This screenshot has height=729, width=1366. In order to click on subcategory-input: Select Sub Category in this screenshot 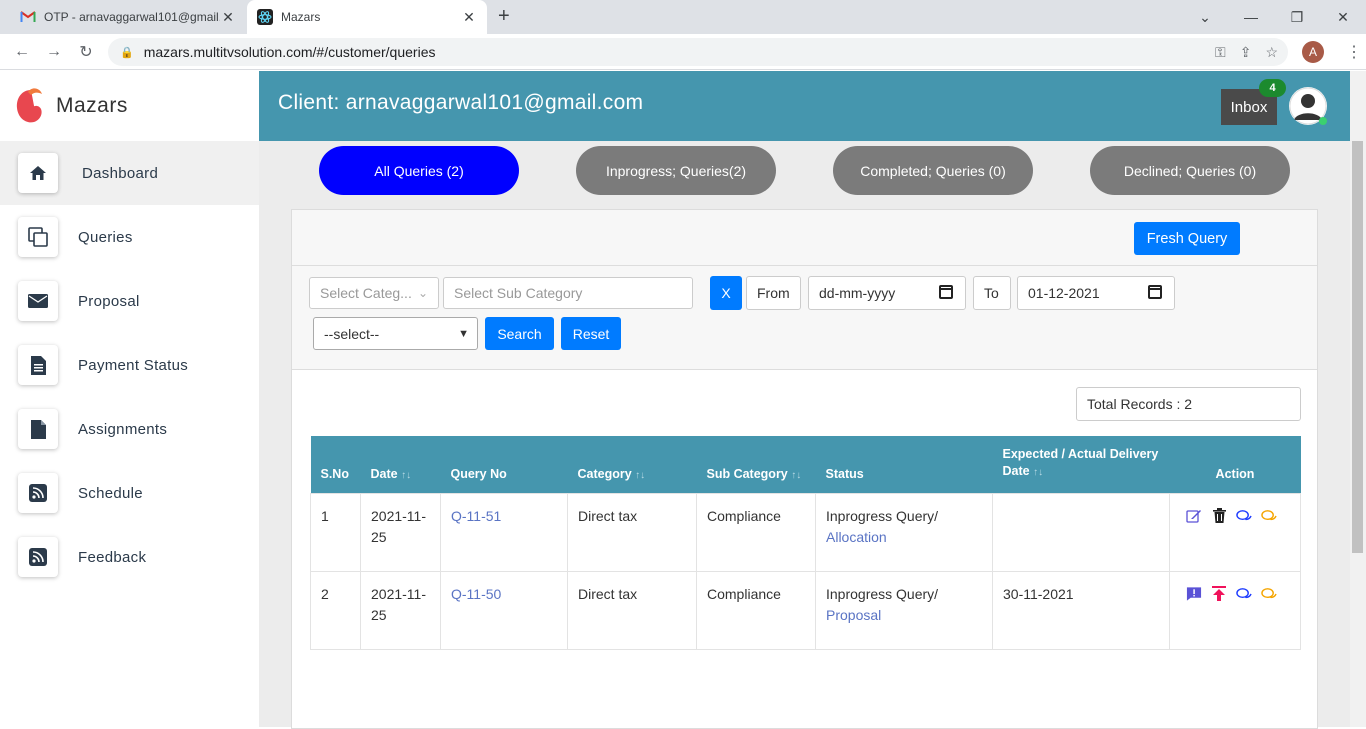, I will do `click(568, 293)`.